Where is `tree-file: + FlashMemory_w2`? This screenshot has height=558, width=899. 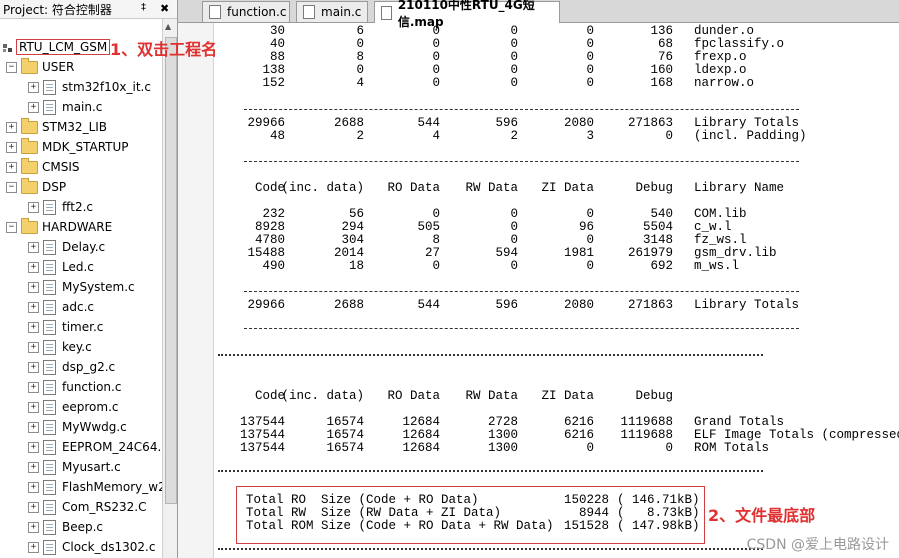 tree-file: + FlashMemory_w2 is located at coordinates (97, 487).